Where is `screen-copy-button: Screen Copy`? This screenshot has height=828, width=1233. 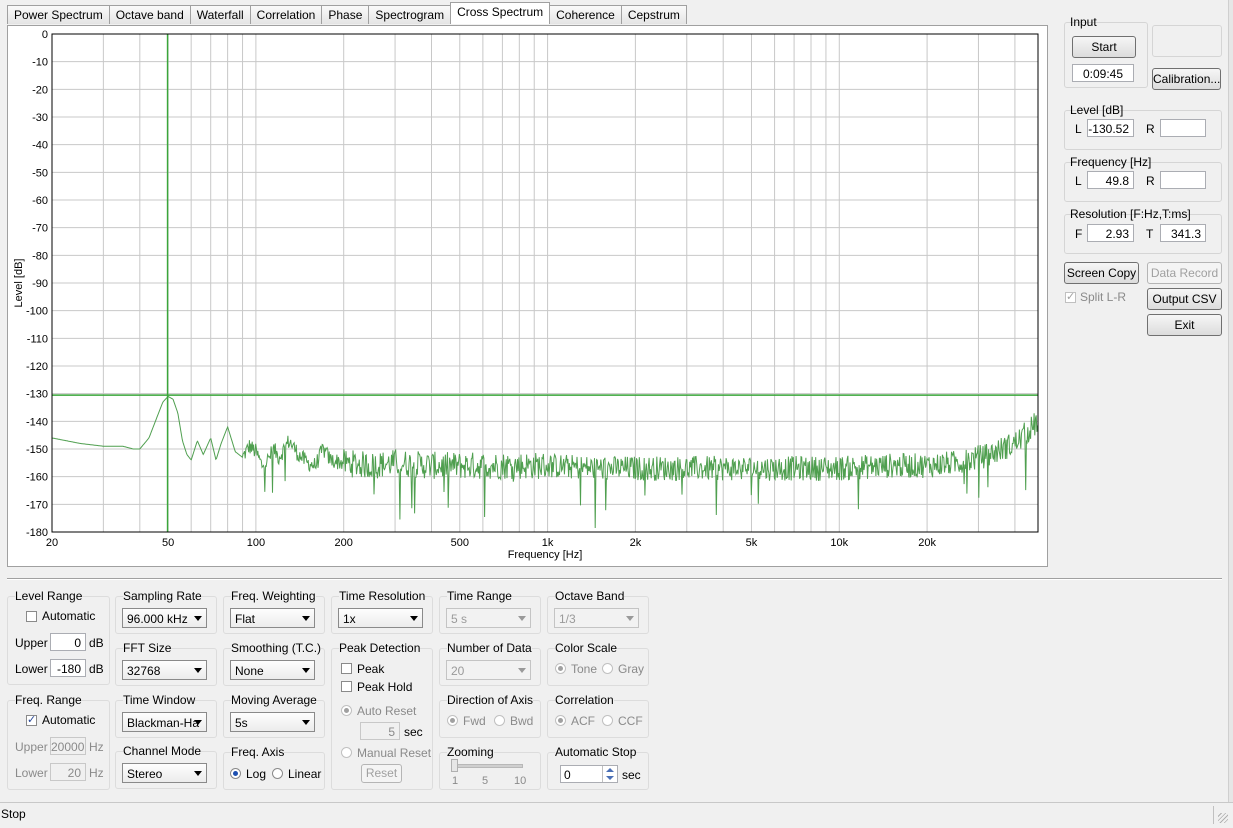 screen-copy-button: Screen Copy is located at coordinates (1101, 273).